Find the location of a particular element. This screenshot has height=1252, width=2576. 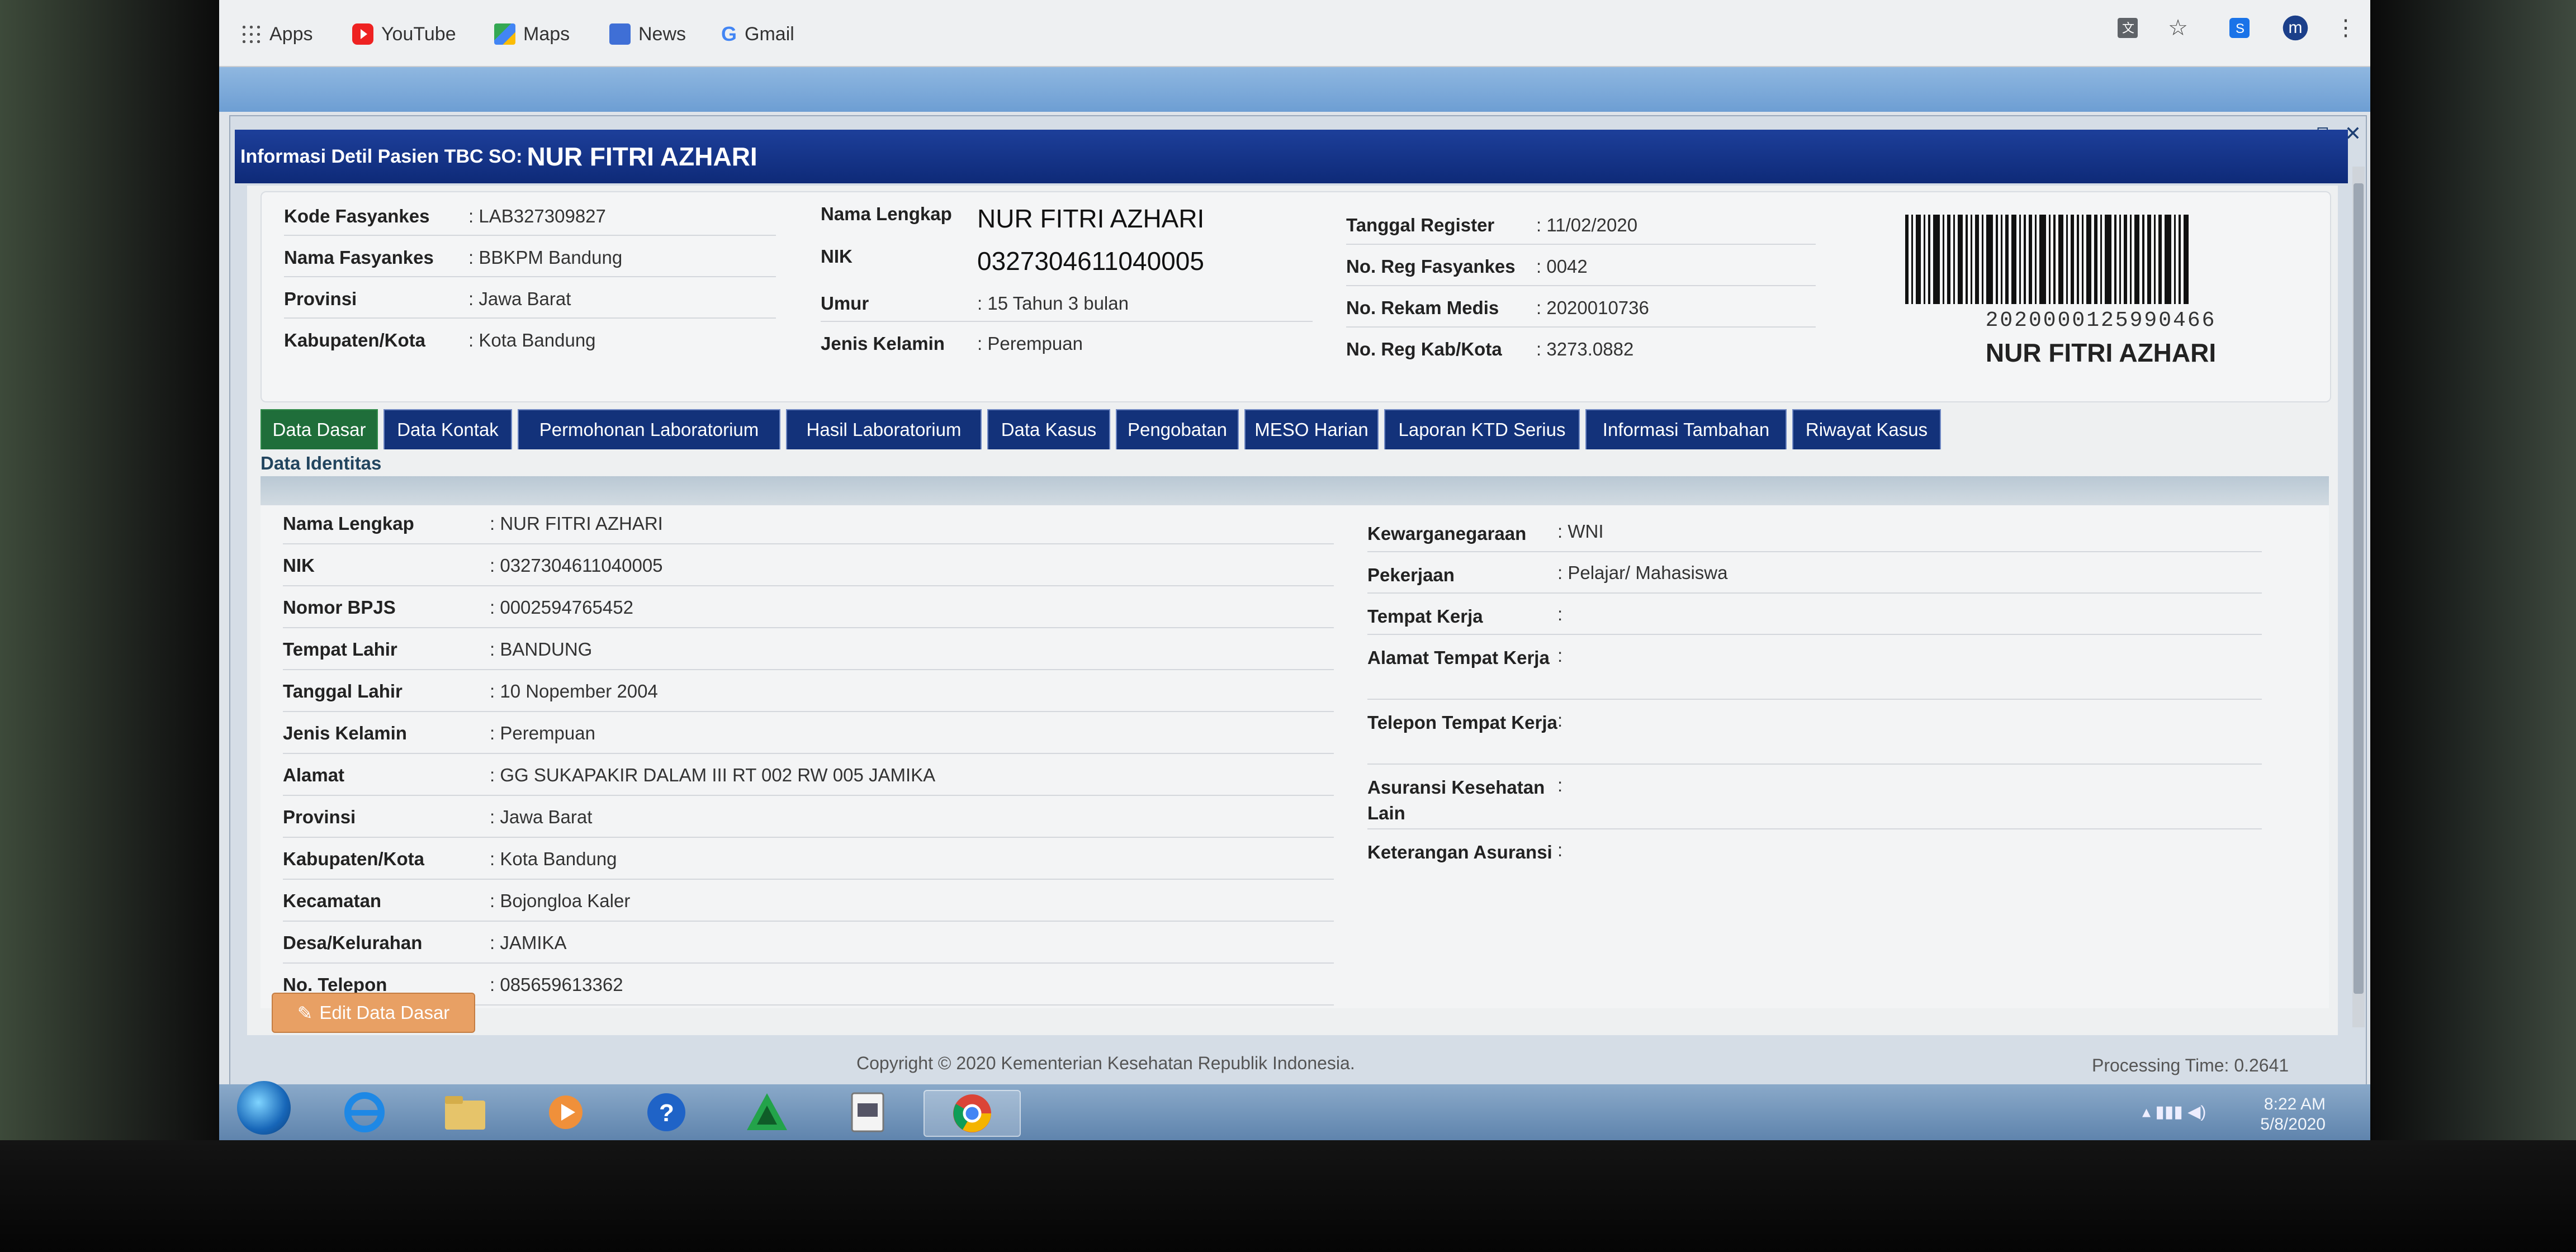

bookmark-gmail: G Gmail is located at coordinates (757, 34).